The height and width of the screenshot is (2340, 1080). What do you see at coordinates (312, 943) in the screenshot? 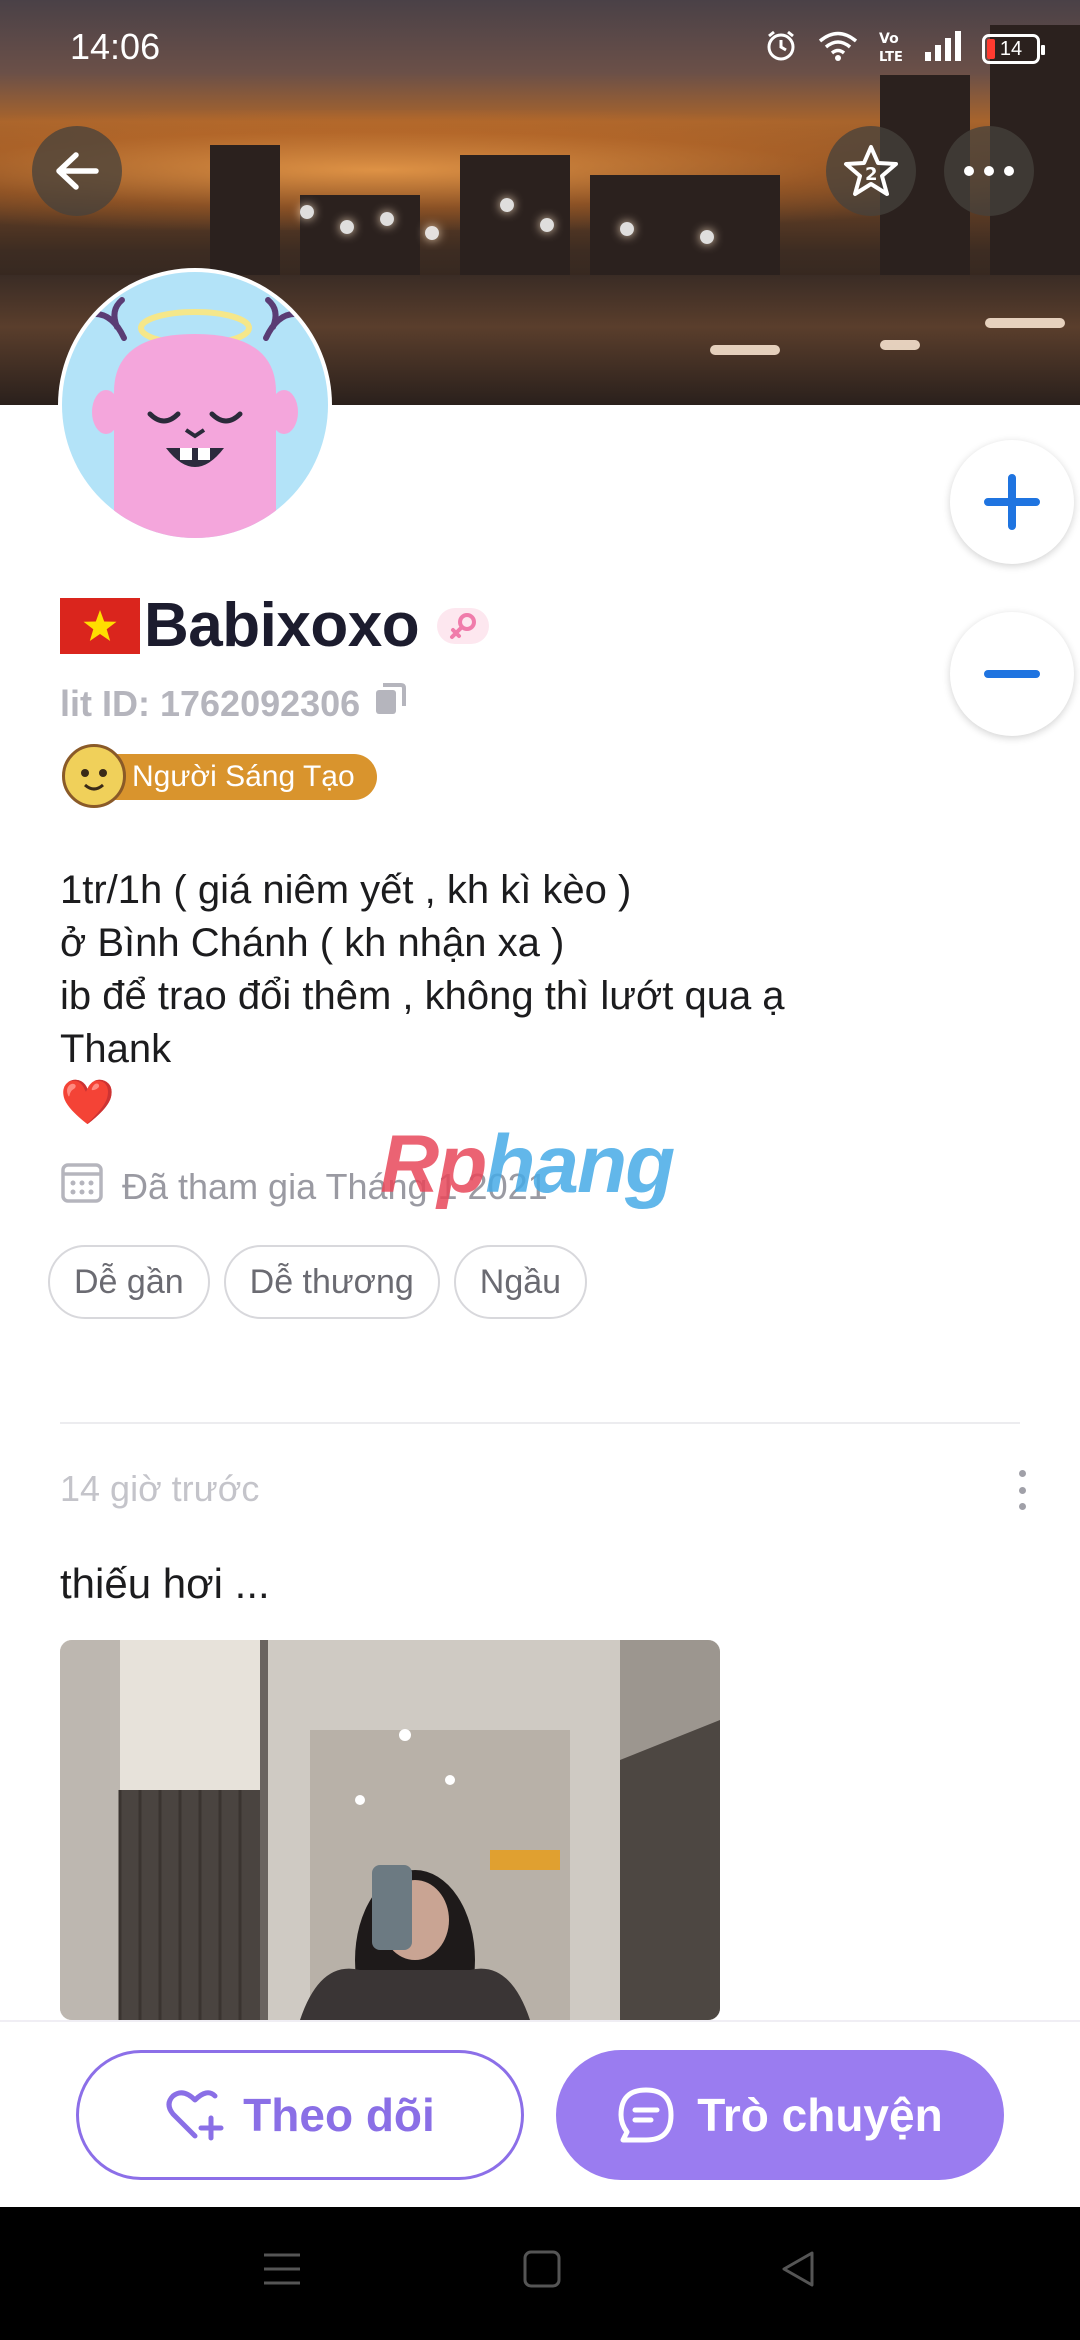
I see `bio-line: ở Bình Chánh ( kh nhận xa )` at bounding box center [312, 943].